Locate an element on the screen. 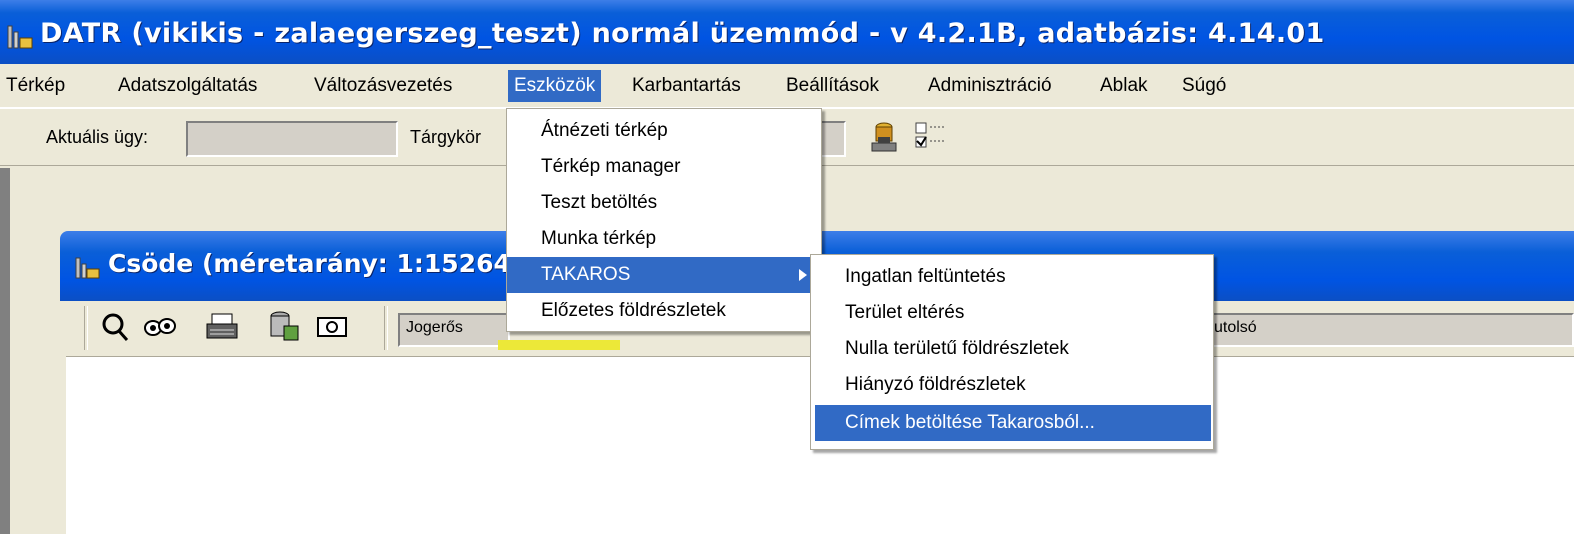 The image size is (1574, 534). database-user-icon is located at coordinates (884, 138).